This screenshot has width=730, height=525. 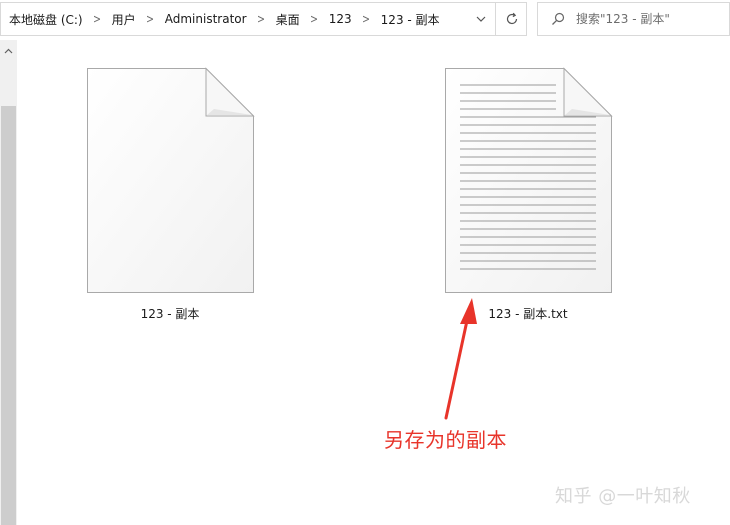 What do you see at coordinates (170, 314) in the screenshot?
I see `file-name: 123 - 副本` at bounding box center [170, 314].